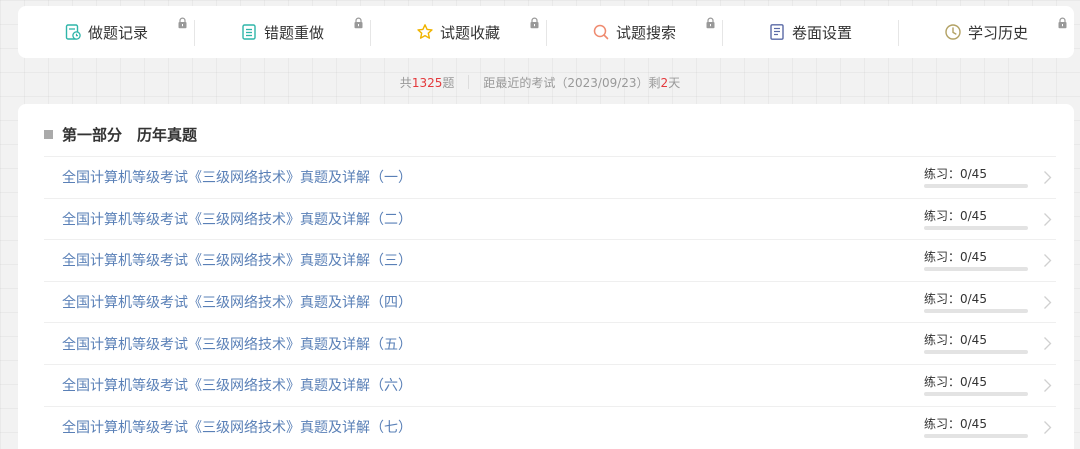 The height and width of the screenshot is (449, 1080). What do you see at coordinates (237, 385) in the screenshot?
I see `exam-title-link: 全国计算机等级考试《三级网络技术》真题及详解（六）` at bounding box center [237, 385].